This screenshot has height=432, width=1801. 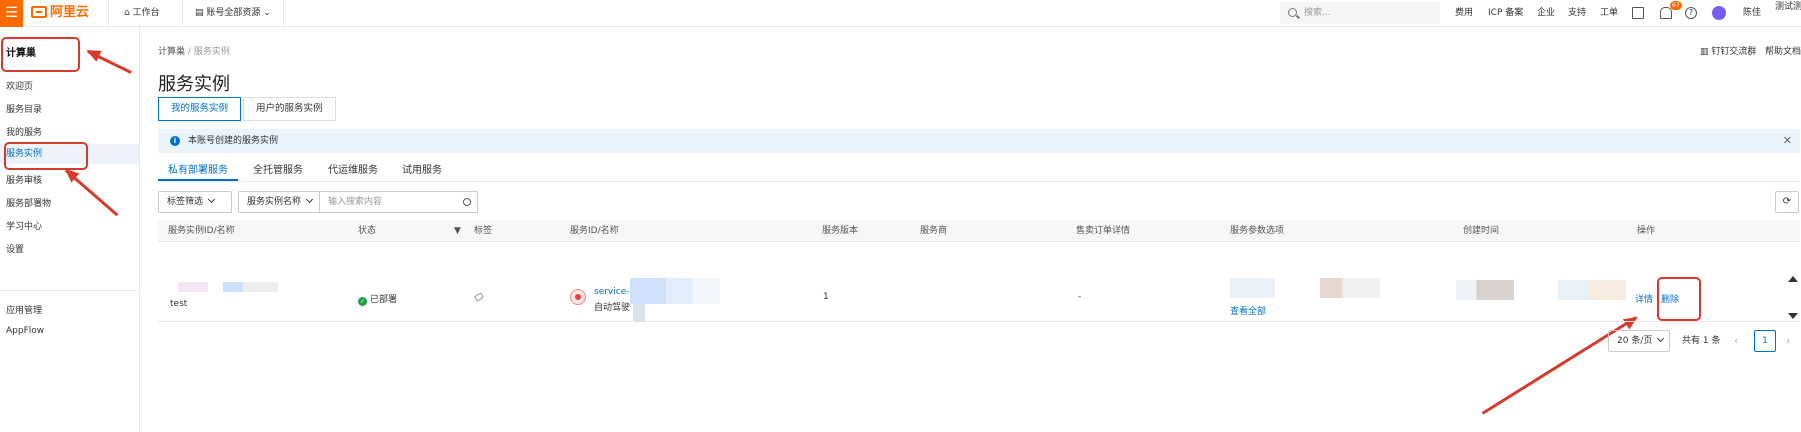 What do you see at coordinates (840, 231) in the screenshot?
I see `col-version: 服务版本` at bounding box center [840, 231].